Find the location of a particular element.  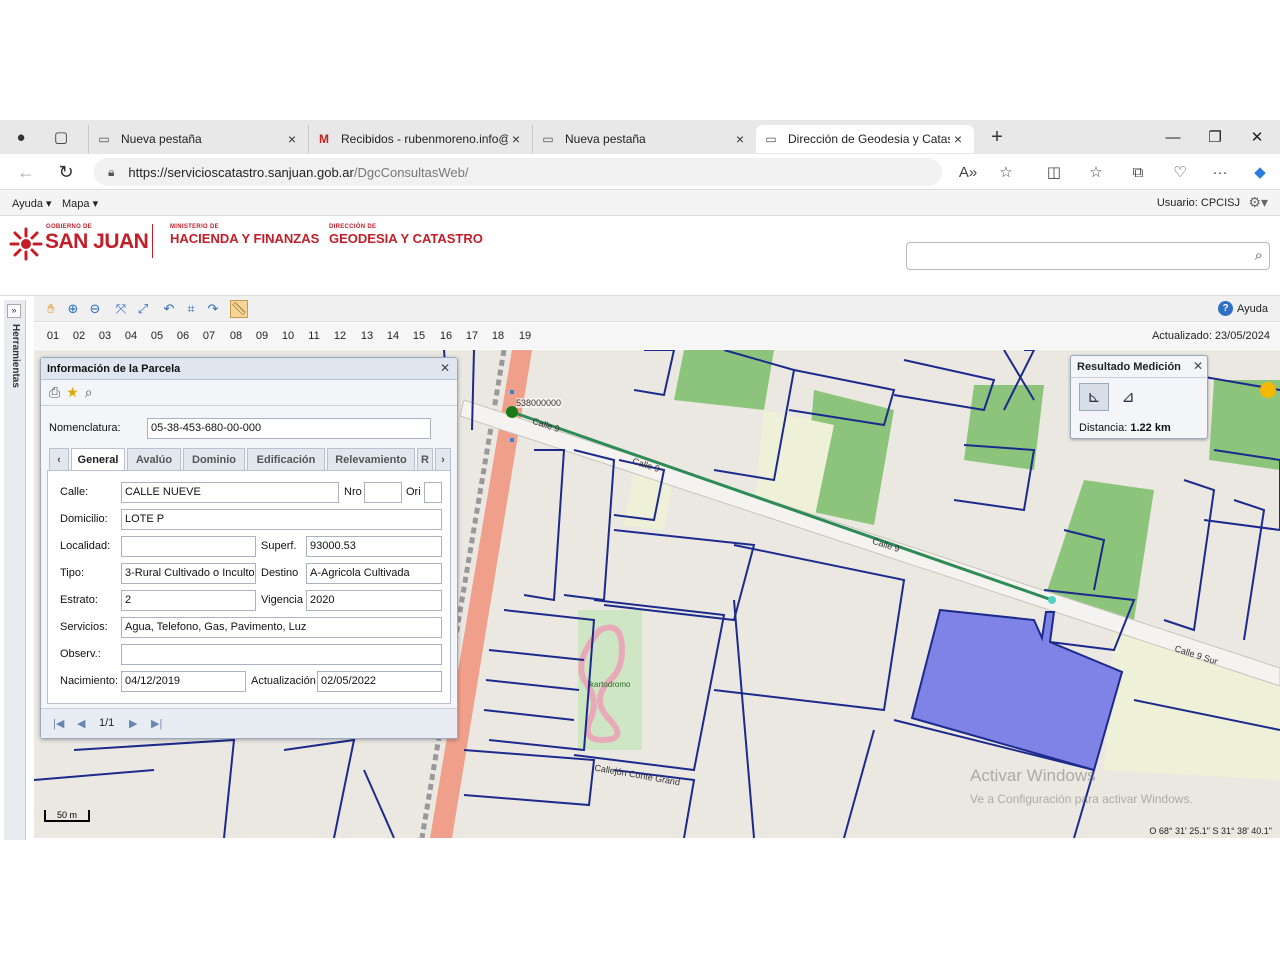

collections-icon: ⧉ is located at coordinates (1138, 172).